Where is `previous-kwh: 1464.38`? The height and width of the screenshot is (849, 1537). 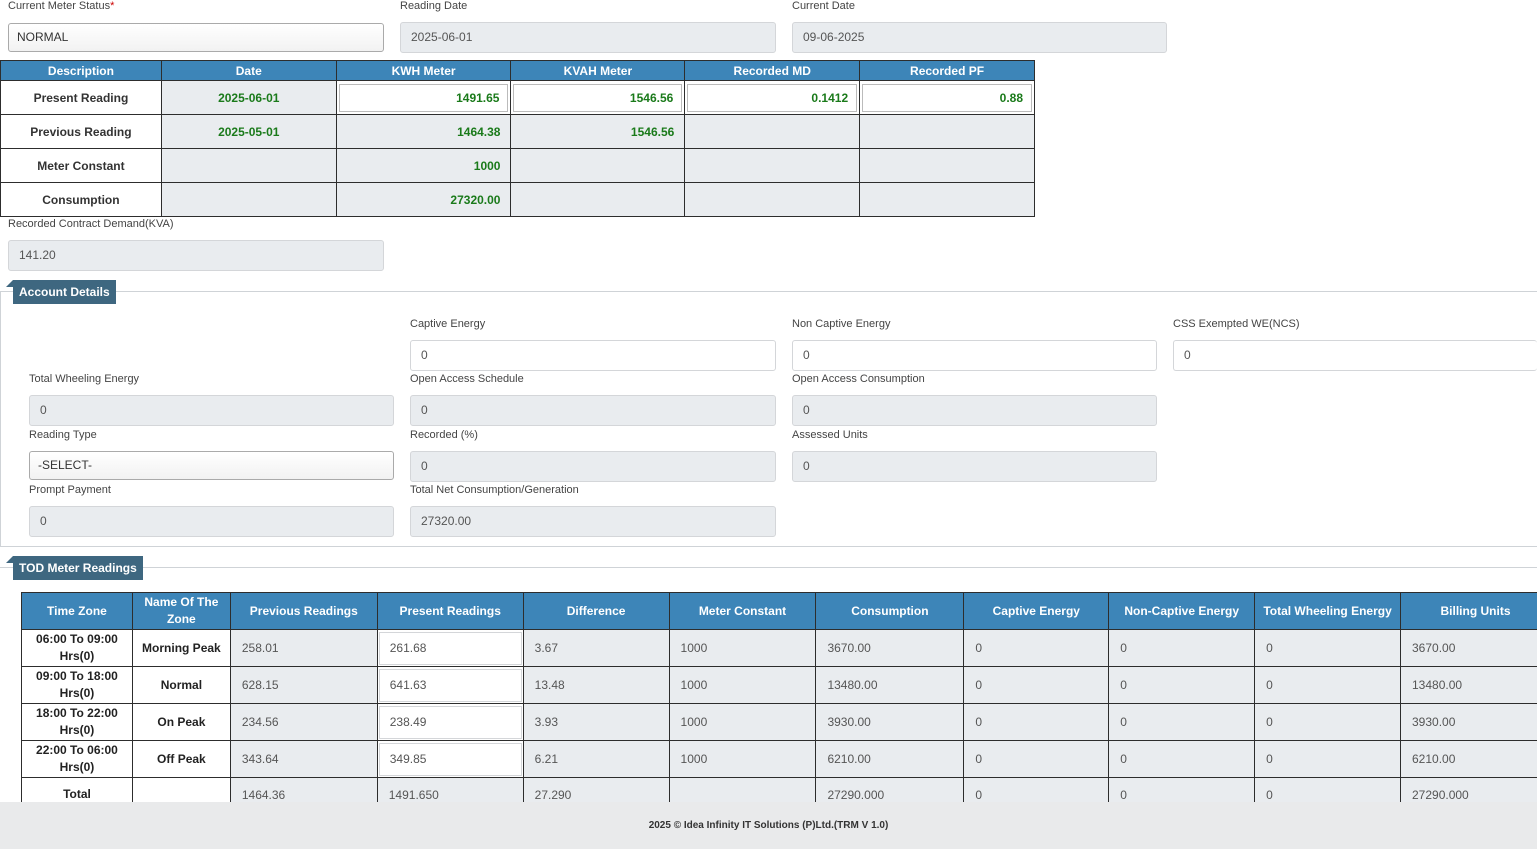 previous-kwh: 1464.38 is located at coordinates (423, 131).